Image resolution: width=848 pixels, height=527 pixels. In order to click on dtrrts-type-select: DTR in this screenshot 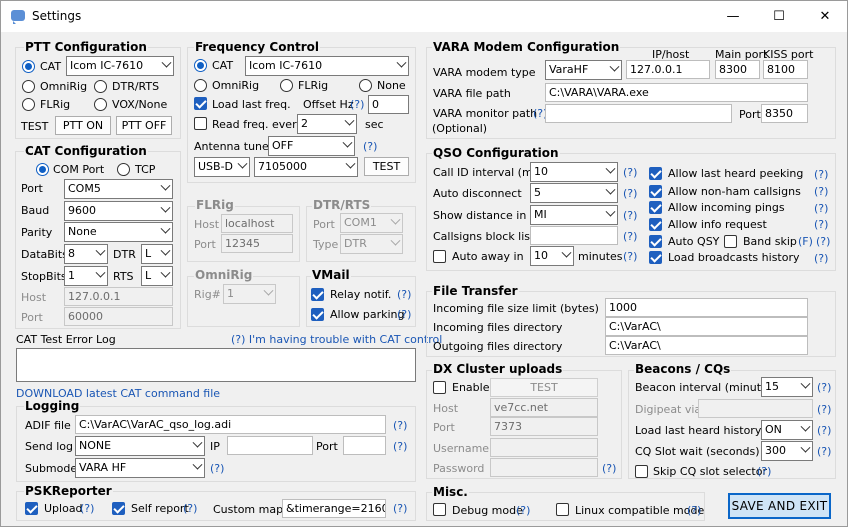, I will do `click(371, 244)`.